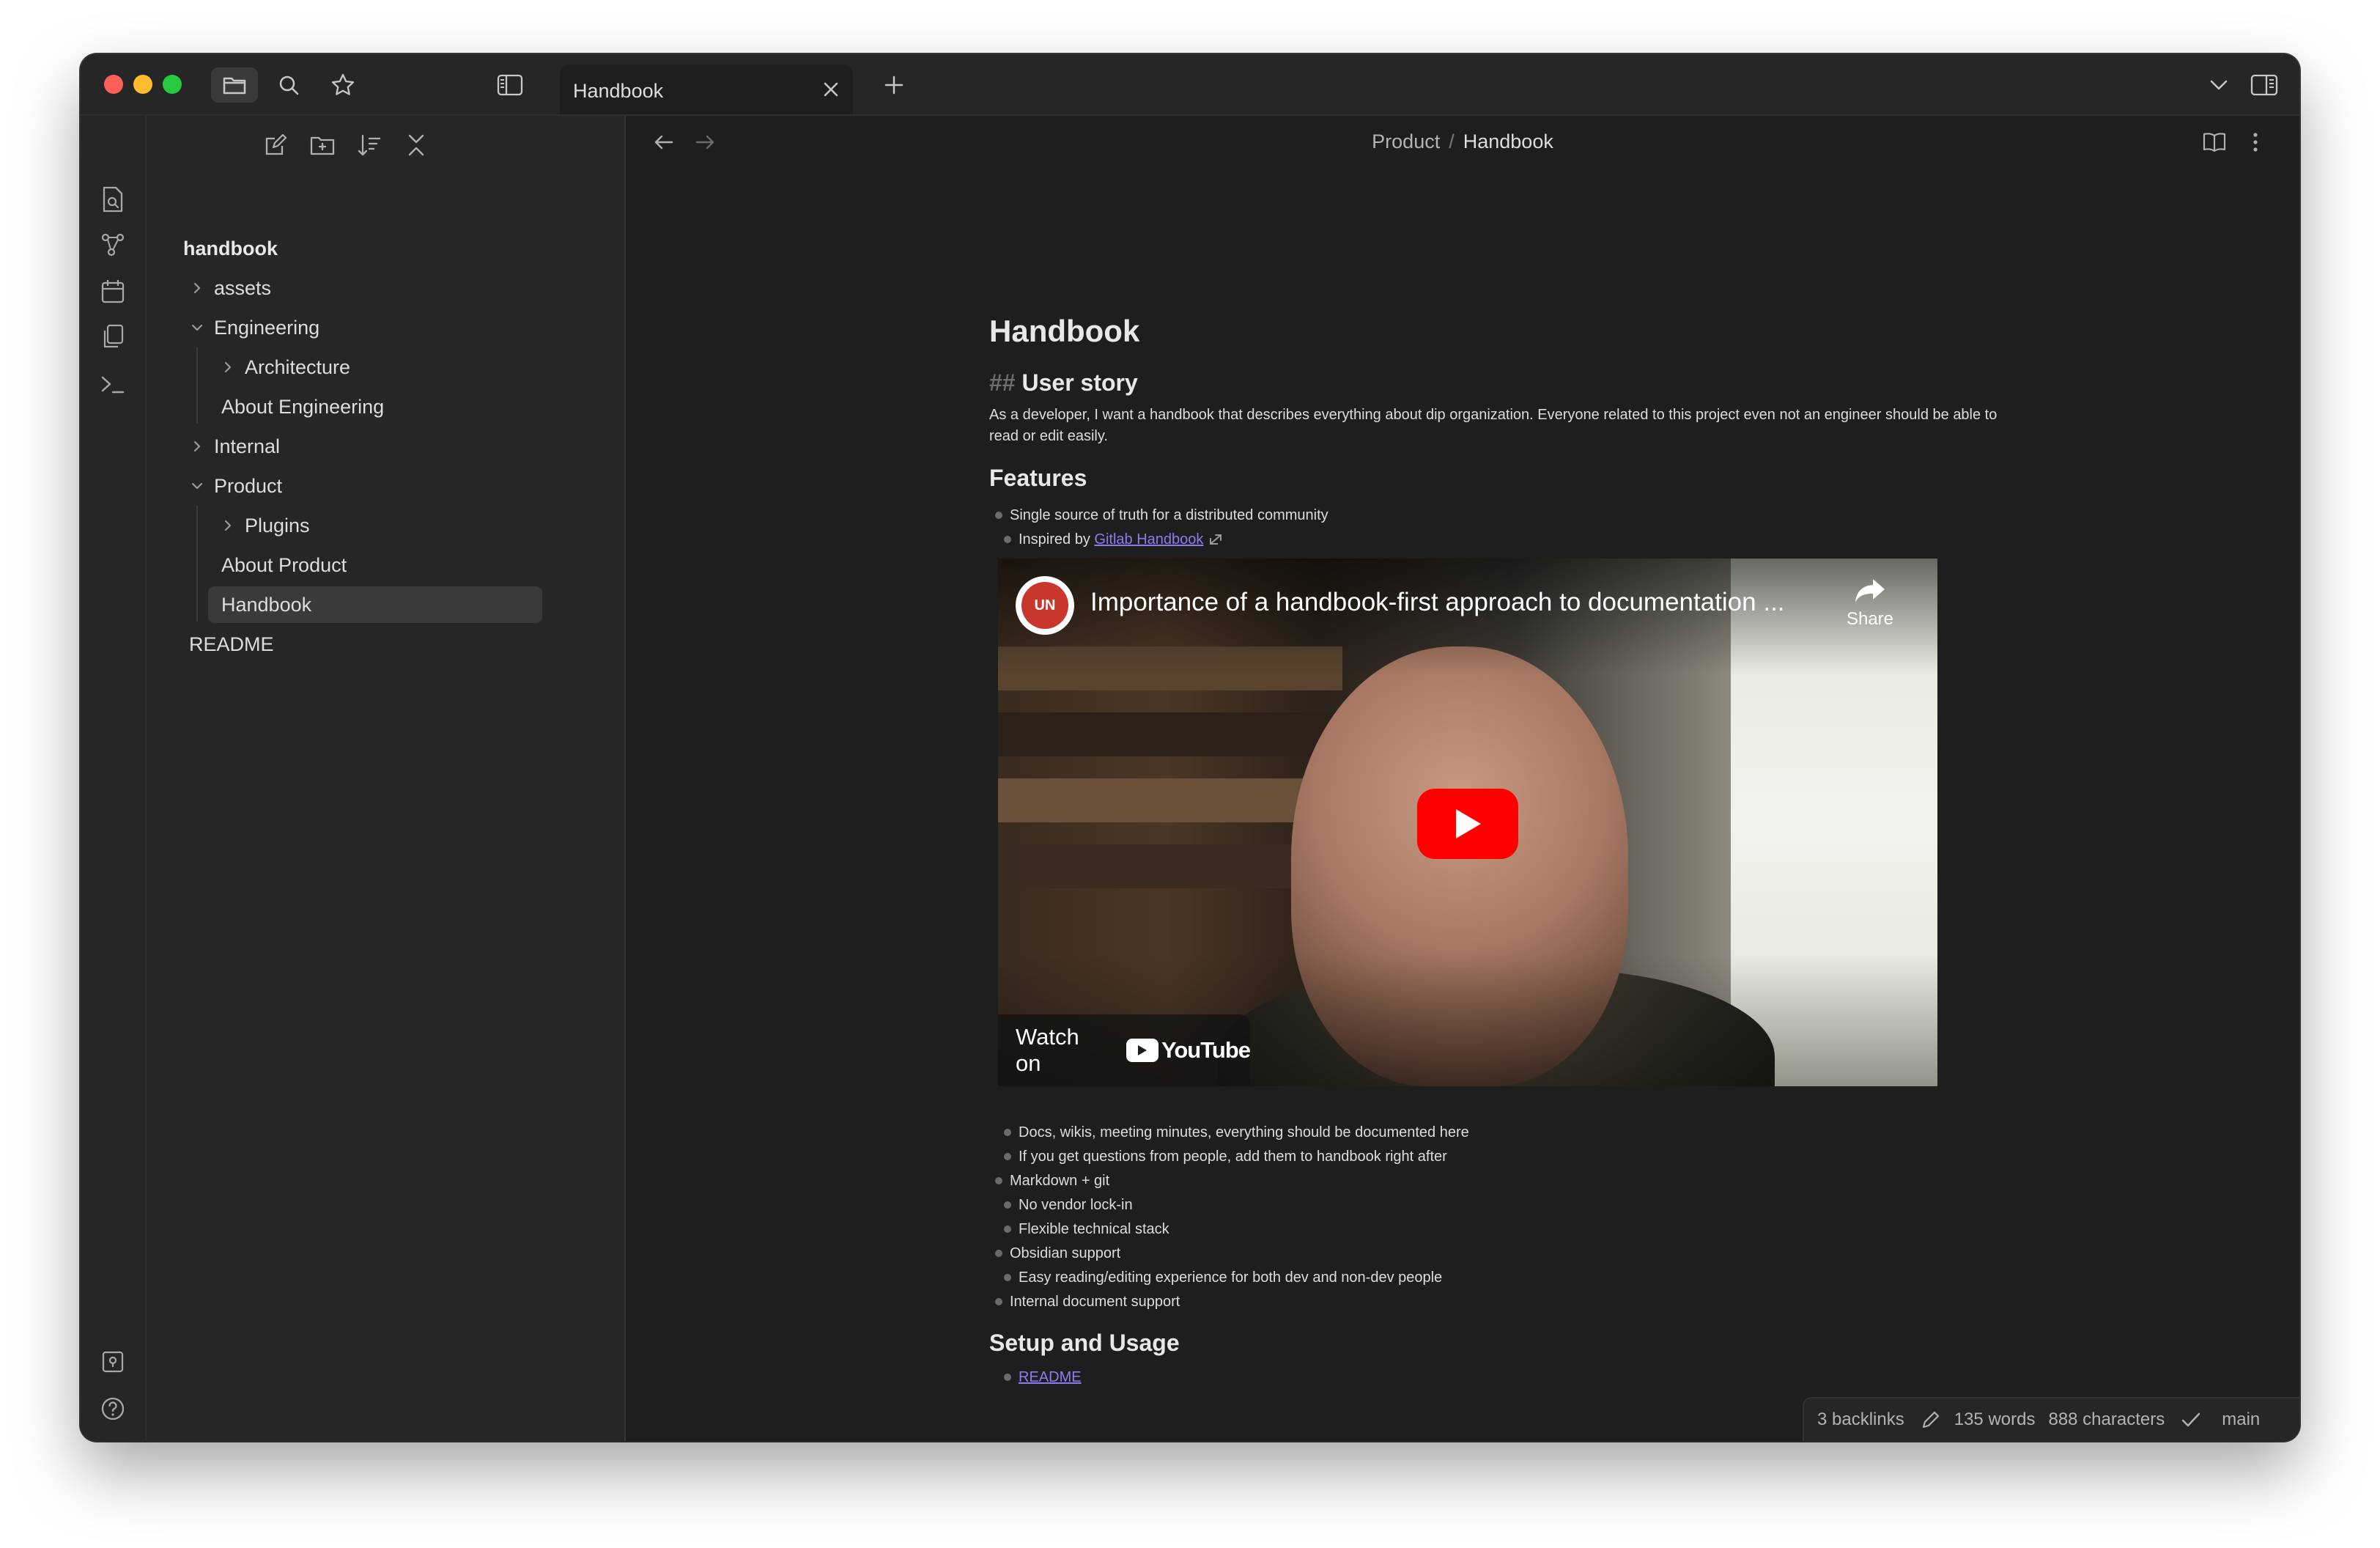 Image resolution: width=2380 pixels, height=1548 pixels. I want to click on terminal-icon, so click(113, 385).